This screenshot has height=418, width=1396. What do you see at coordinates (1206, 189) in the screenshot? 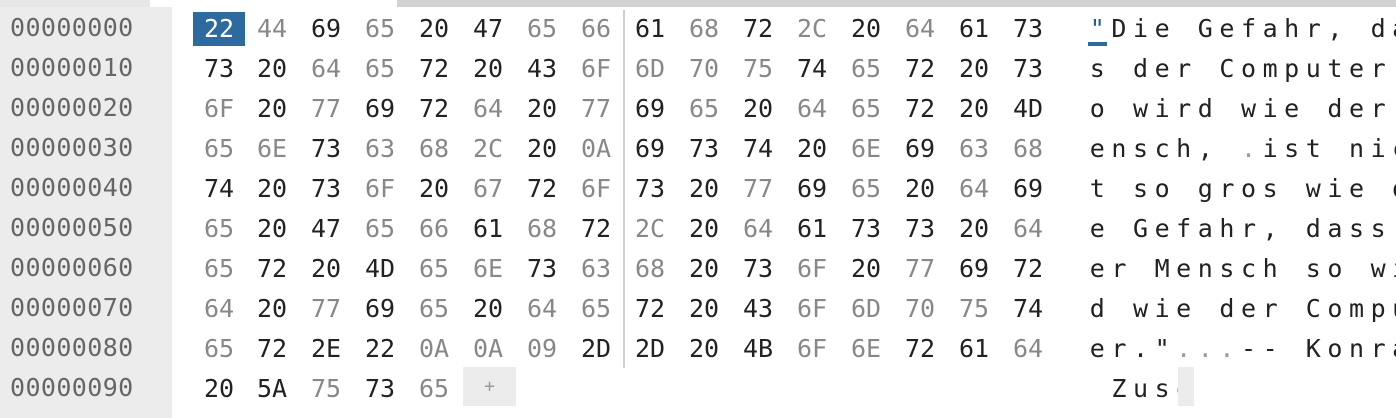
I see `ascii-char: g` at bounding box center [1206, 189].